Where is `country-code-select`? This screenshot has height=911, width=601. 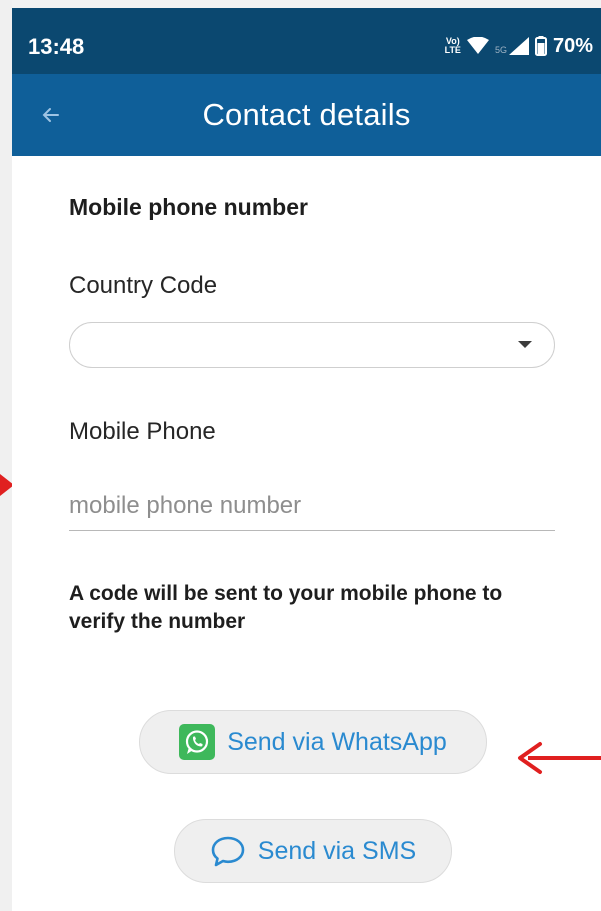
country-code-select is located at coordinates (312, 345).